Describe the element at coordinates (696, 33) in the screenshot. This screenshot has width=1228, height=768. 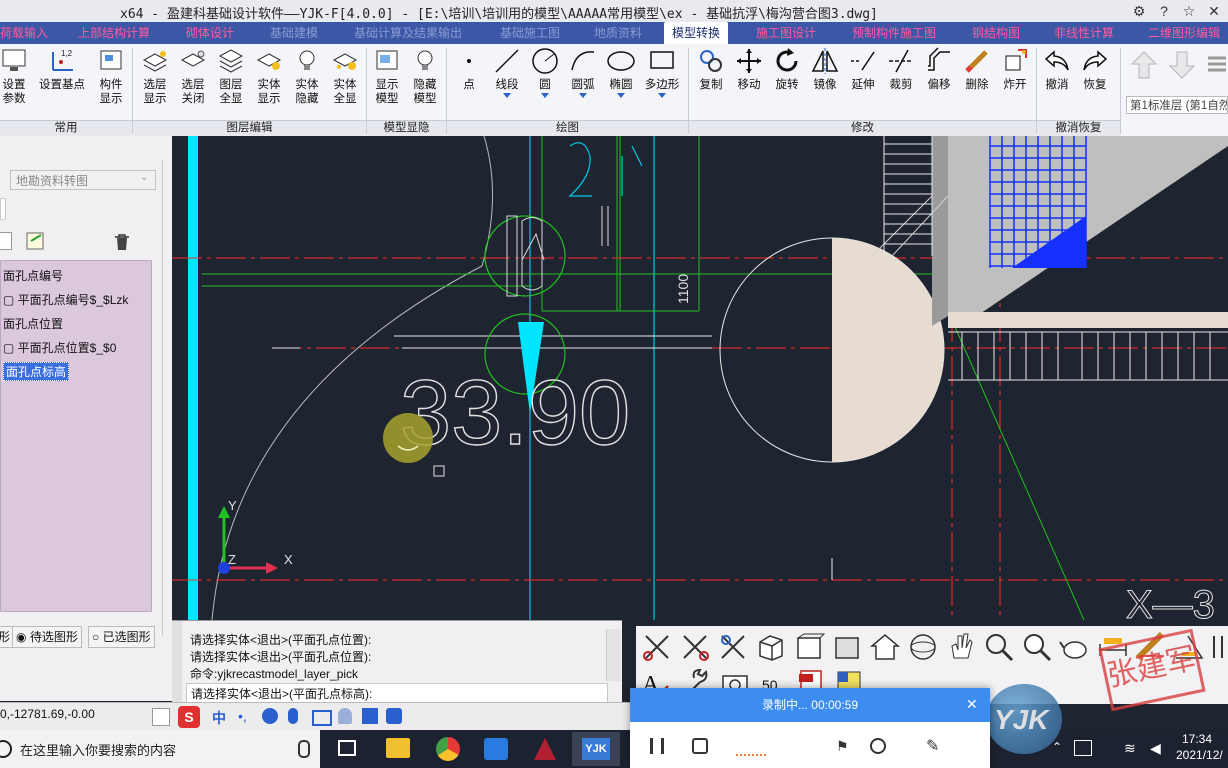
I see `tab-model-convert: 模型转换` at that location.